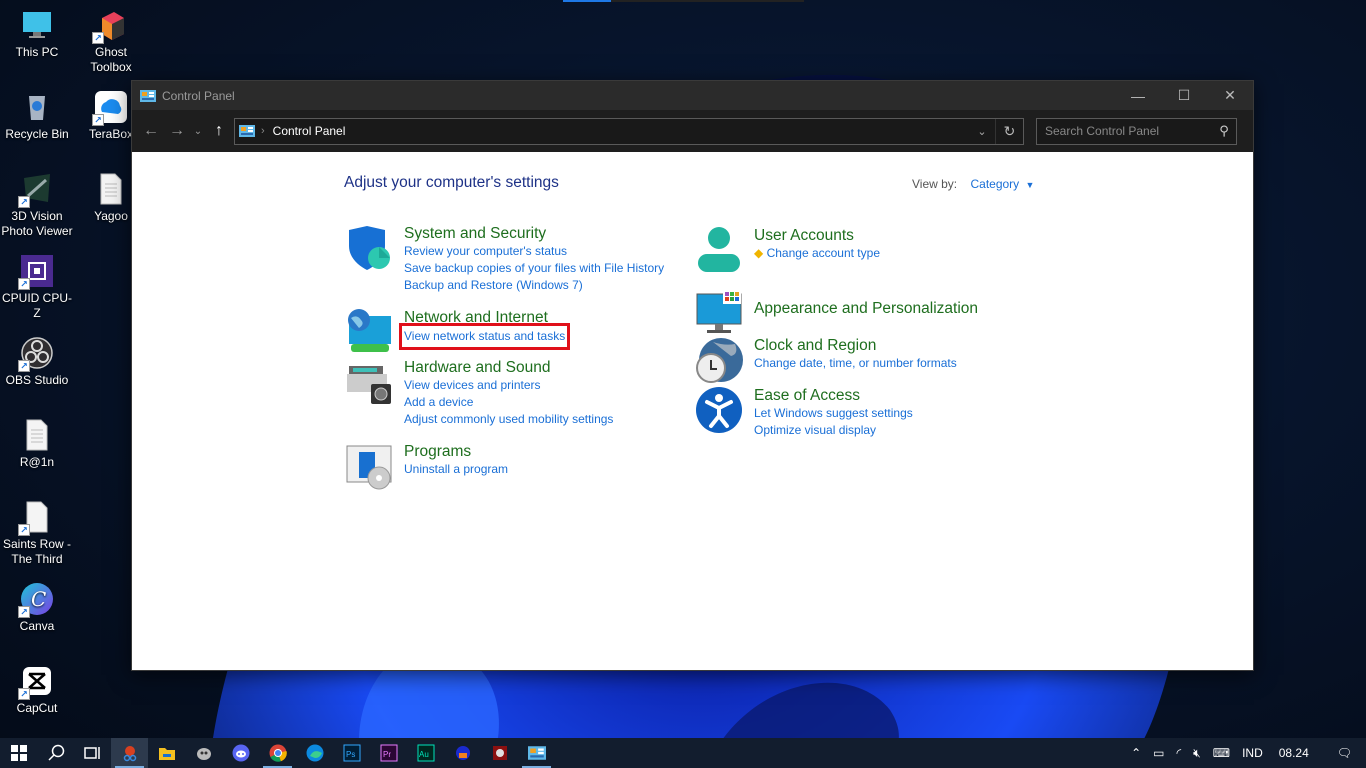  What do you see at coordinates (833, 430) in the screenshot?
I see `link-optimize-display: Optimize visual display` at bounding box center [833, 430].